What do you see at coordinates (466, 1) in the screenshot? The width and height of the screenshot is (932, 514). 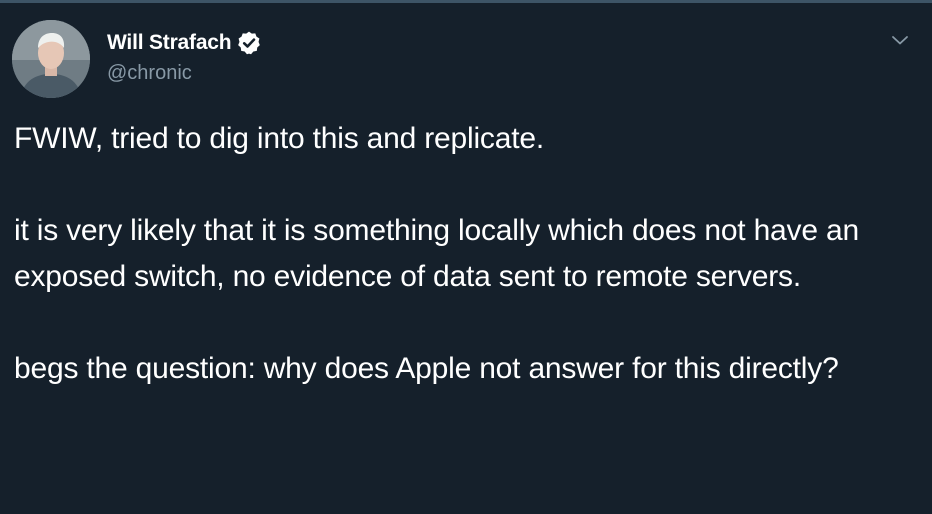 I see `top-divider` at bounding box center [466, 1].